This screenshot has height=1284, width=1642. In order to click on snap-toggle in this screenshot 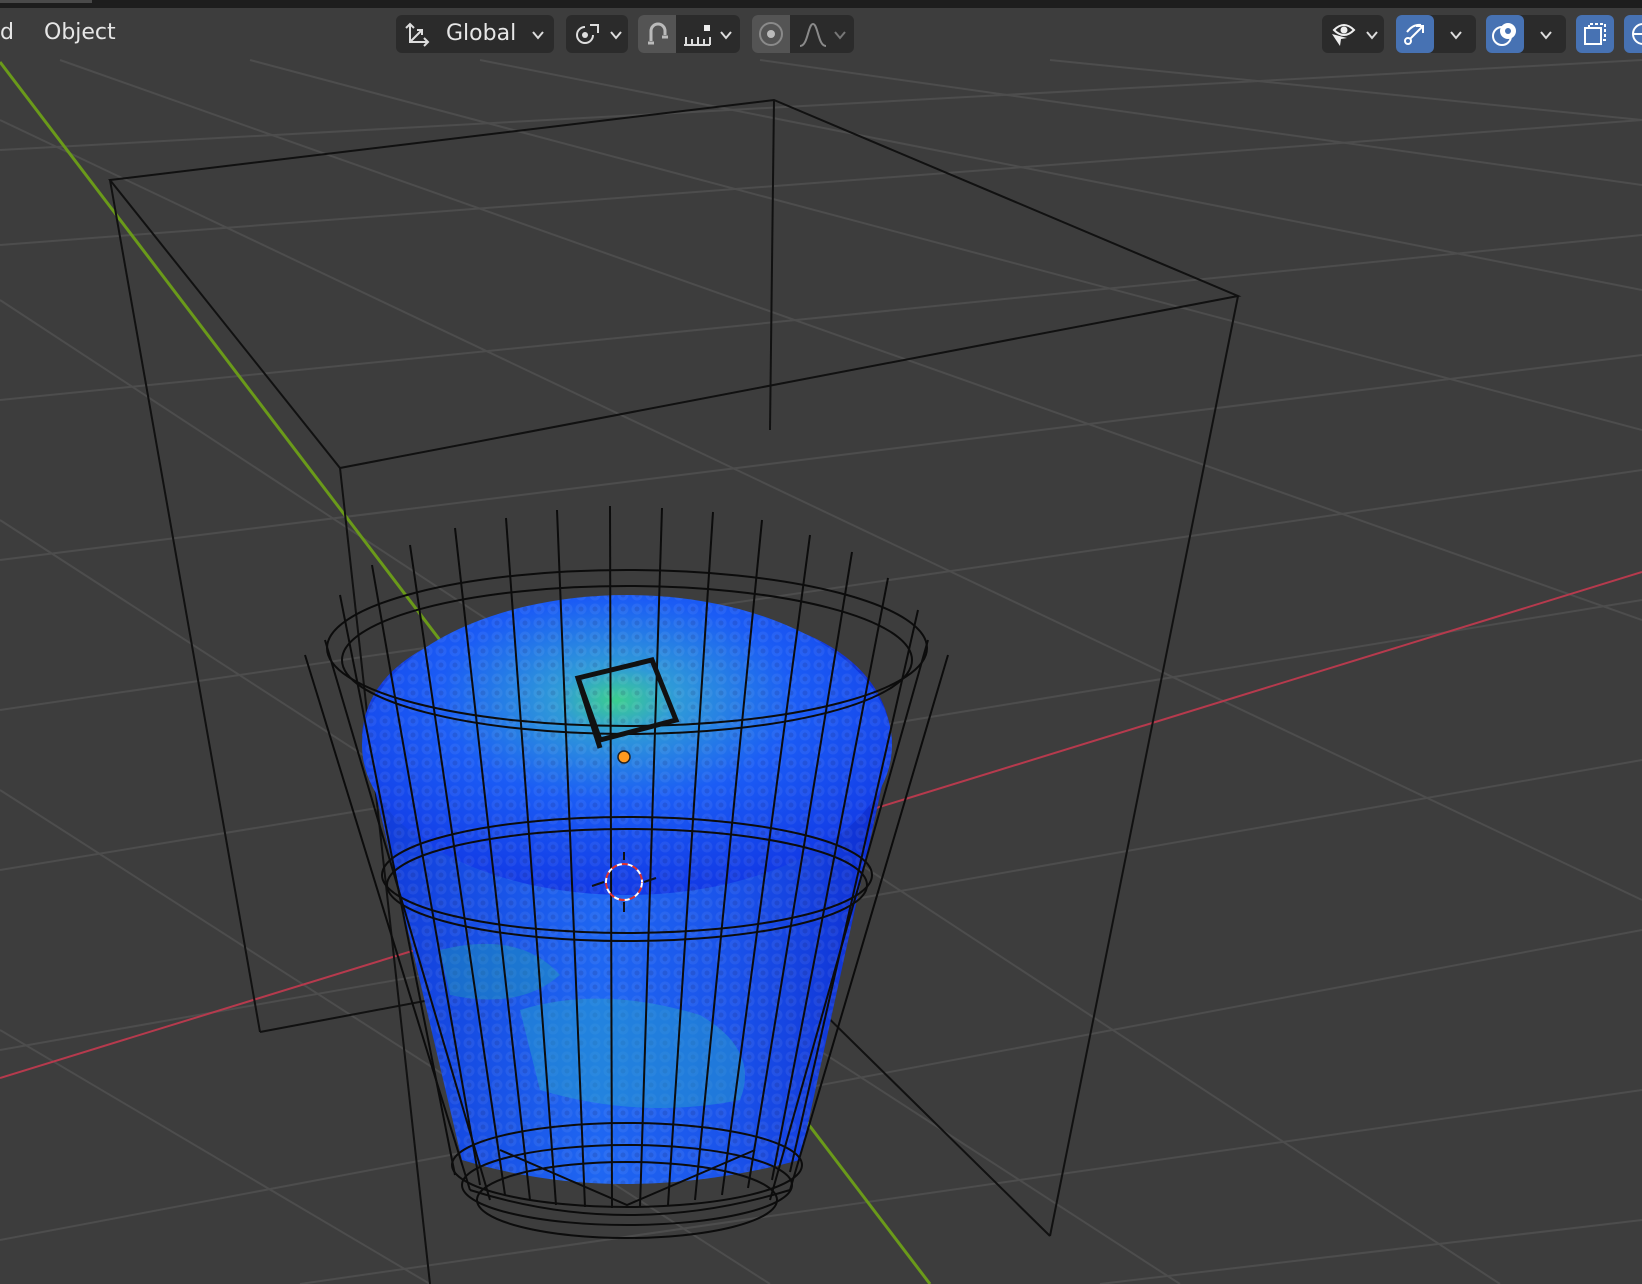, I will do `click(657, 34)`.